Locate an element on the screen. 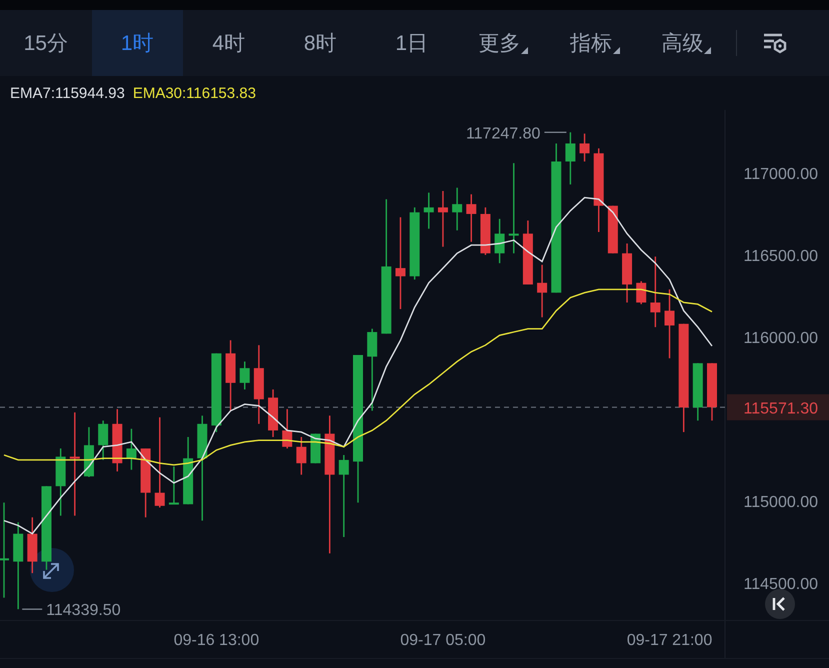  indicator-legend: EMA30:116153.83 is located at coordinates (194, 93).